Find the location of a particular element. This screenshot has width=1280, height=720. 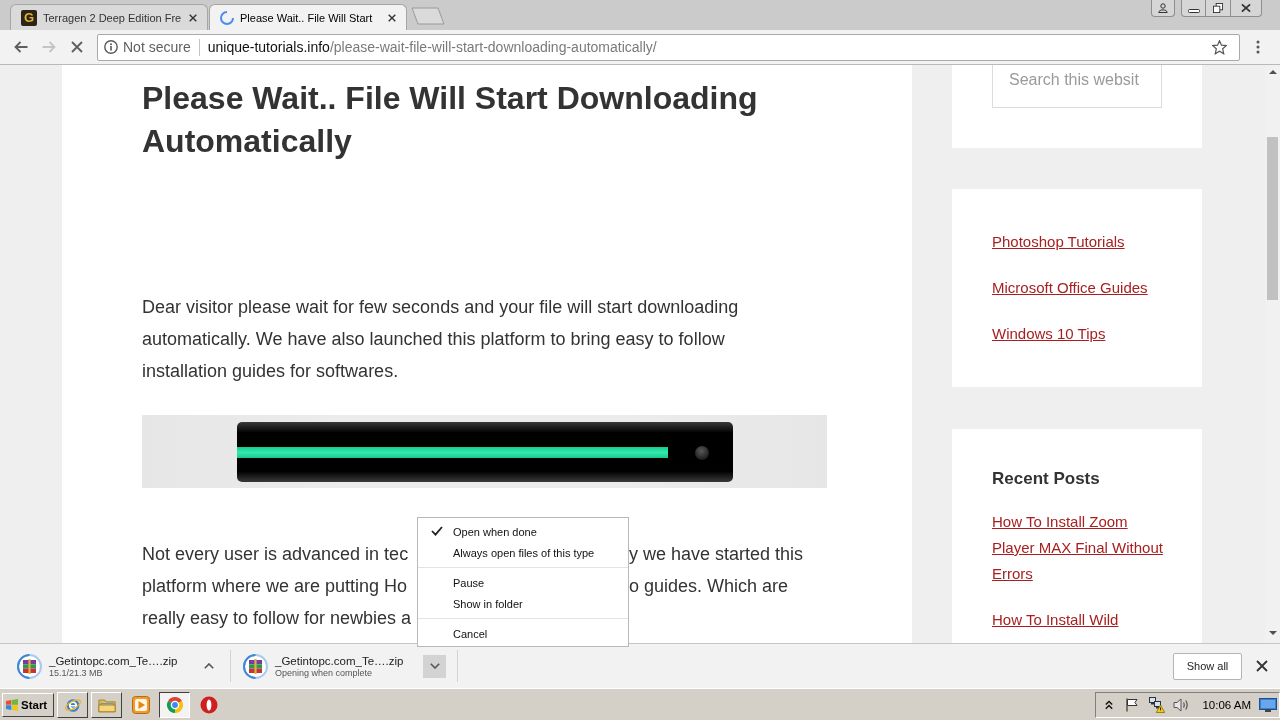

clock-text: 10:06 AM is located at coordinates (1226, 704).